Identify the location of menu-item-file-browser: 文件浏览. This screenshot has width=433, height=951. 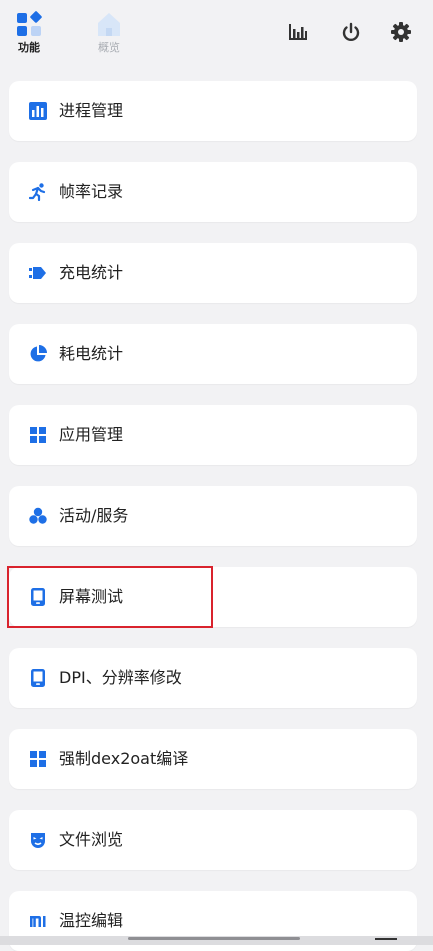
(213, 840).